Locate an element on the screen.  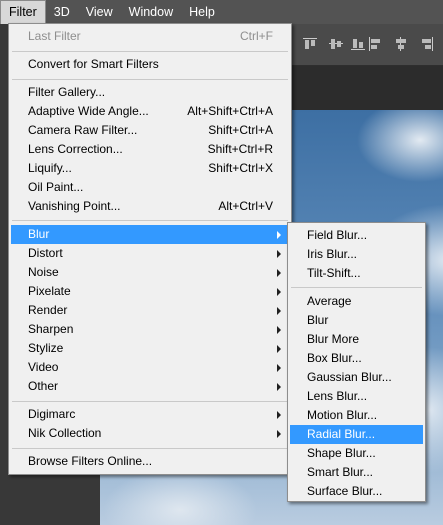
menu-item-video: Video is located at coordinates (150, 367).